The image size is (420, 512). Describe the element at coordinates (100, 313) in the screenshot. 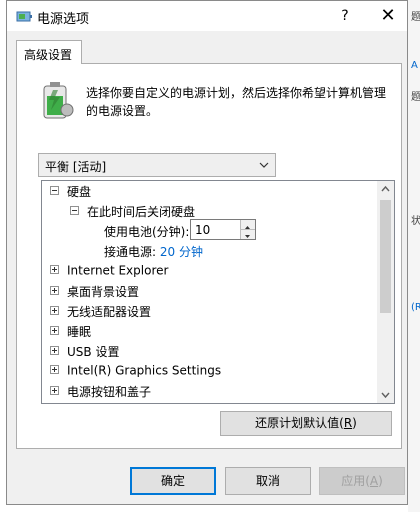

I see `tree-item: 无线适配器设置` at that location.